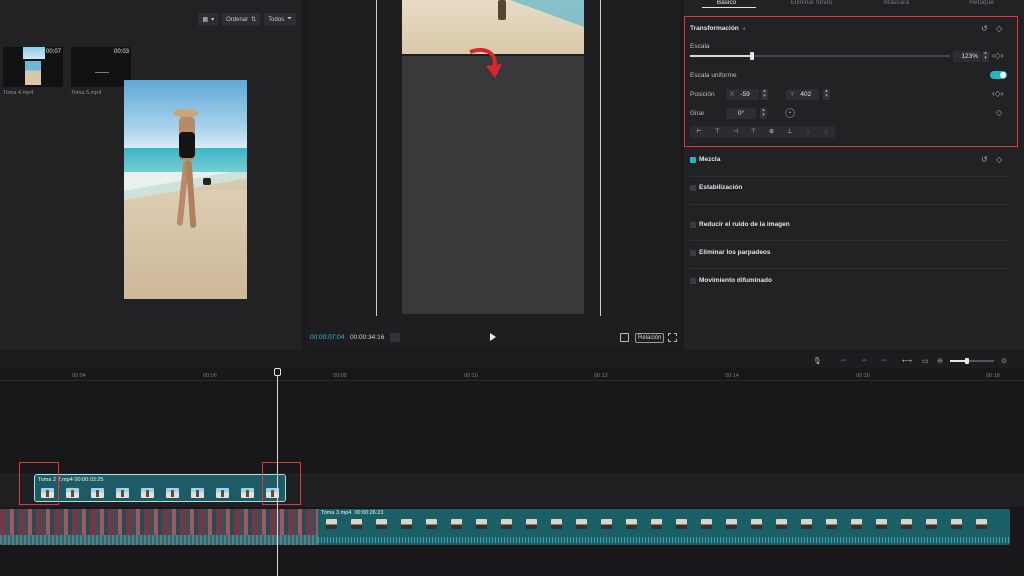 This screenshot has height=576, width=1024. Describe the element at coordinates (693, 188) in the screenshot. I see `stabilization-checkbox` at that location.